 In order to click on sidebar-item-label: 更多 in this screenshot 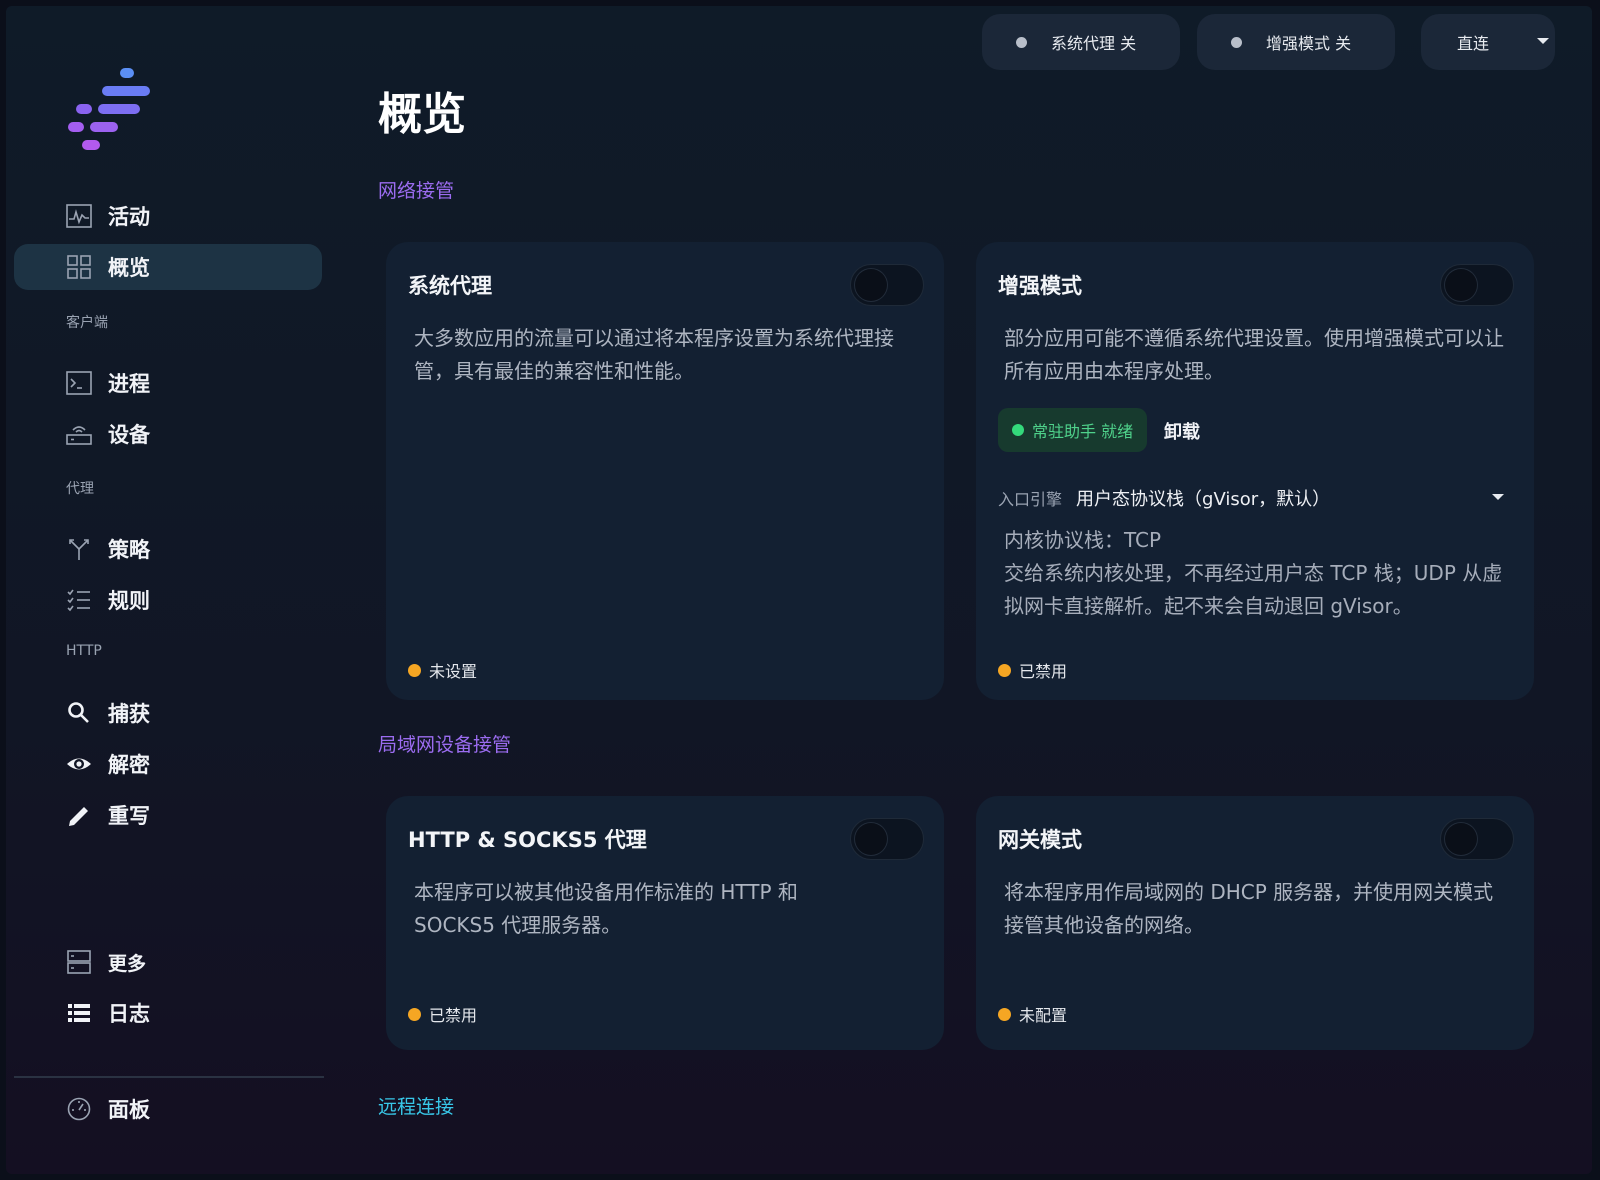, I will do `click(127, 963)`.